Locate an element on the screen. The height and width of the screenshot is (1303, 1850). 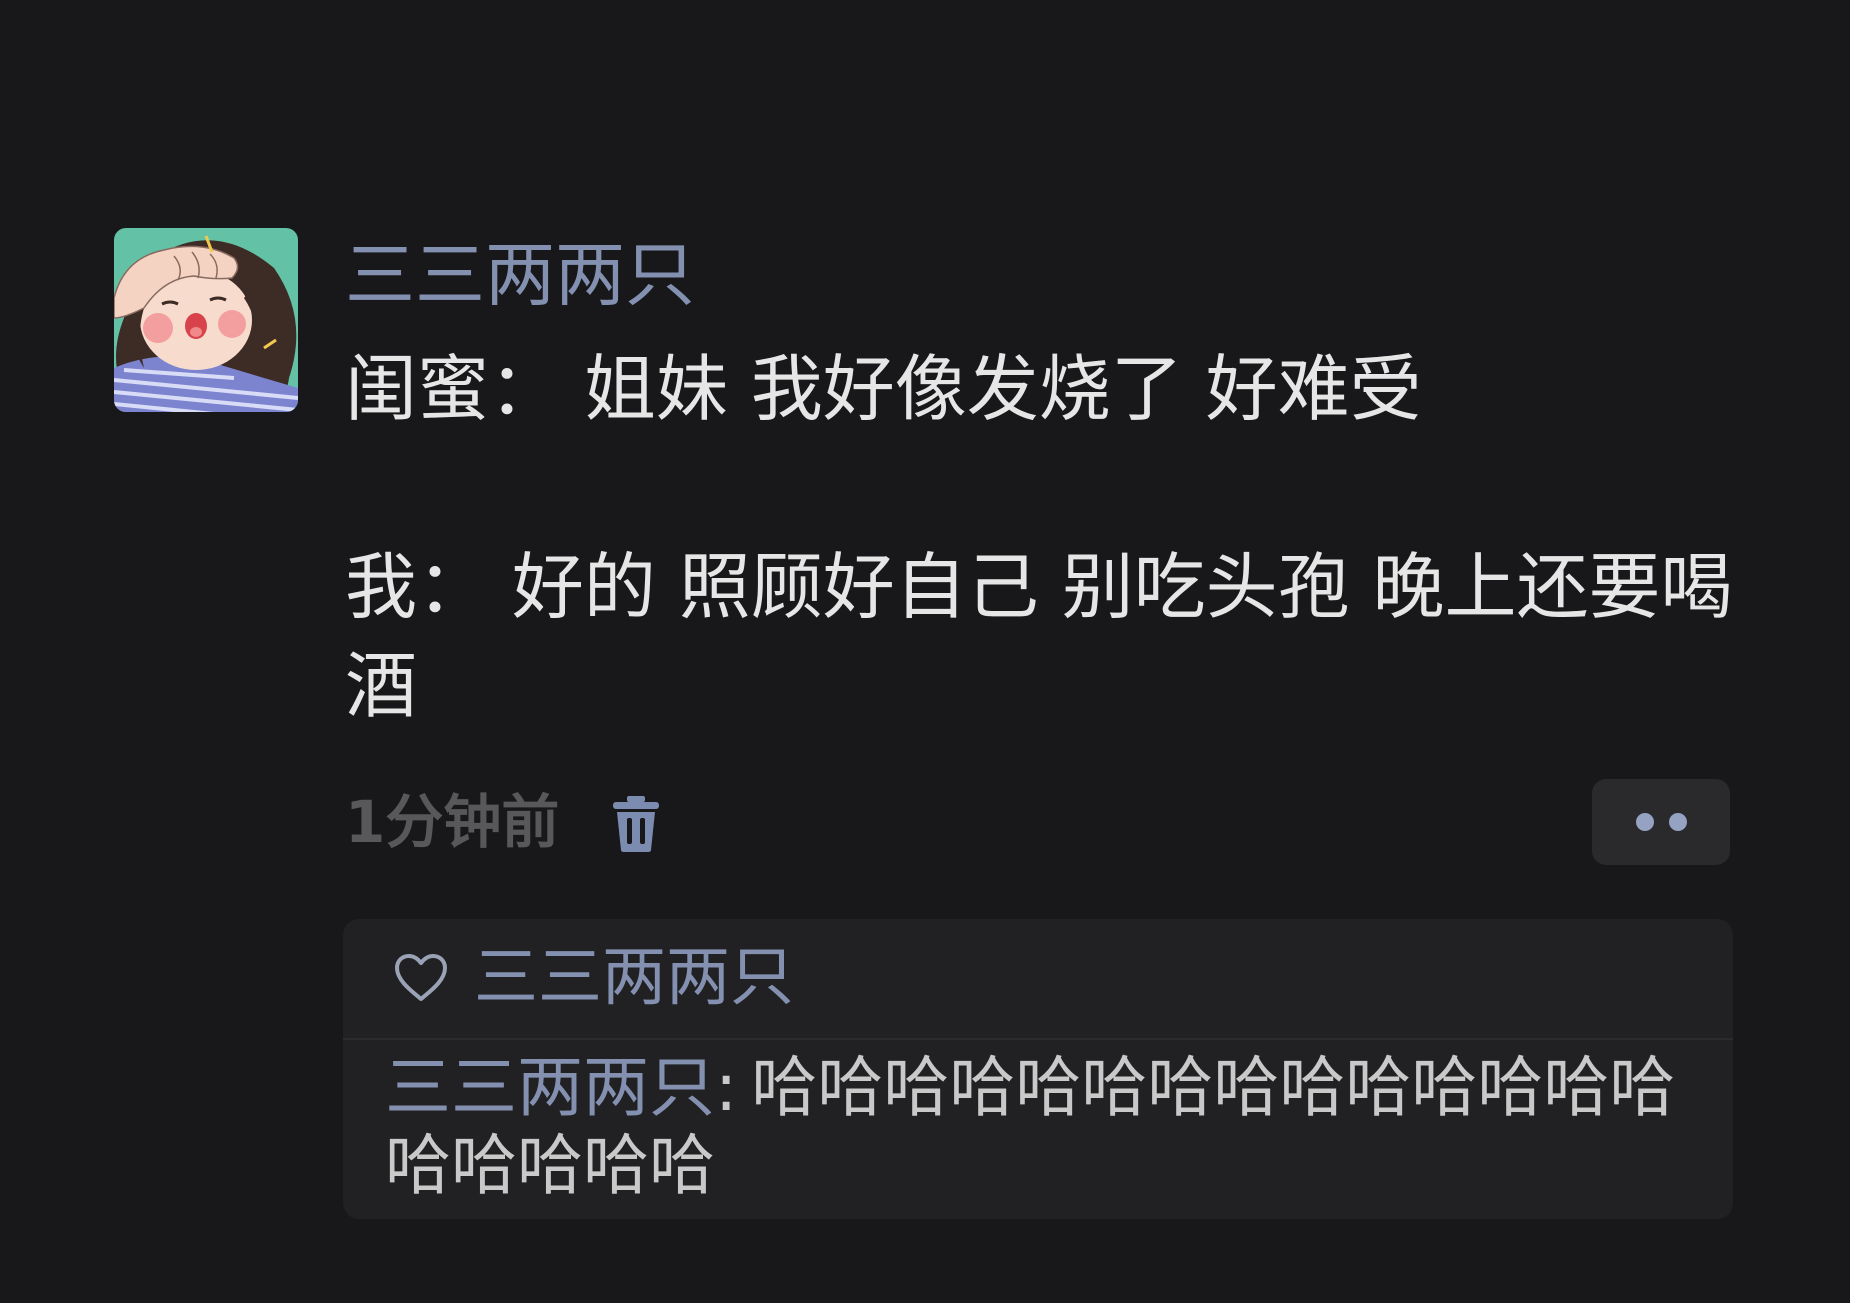
comment-item: 三三两两只: 哈哈哈哈哈哈哈哈哈哈哈哈哈哈哈哈哈哈哈 is located at coordinates (1050, 1127).